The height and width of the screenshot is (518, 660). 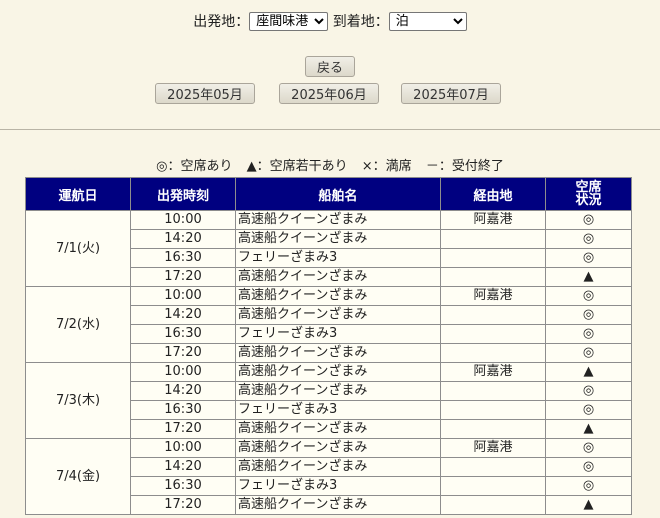 I want to click on cell-date: 7/2(水), so click(x=78, y=324).